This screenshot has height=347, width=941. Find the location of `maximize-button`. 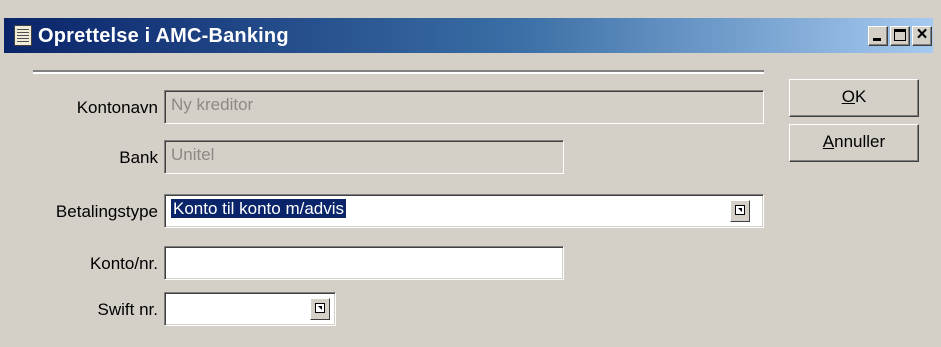

maximize-button is located at coordinates (900, 36).